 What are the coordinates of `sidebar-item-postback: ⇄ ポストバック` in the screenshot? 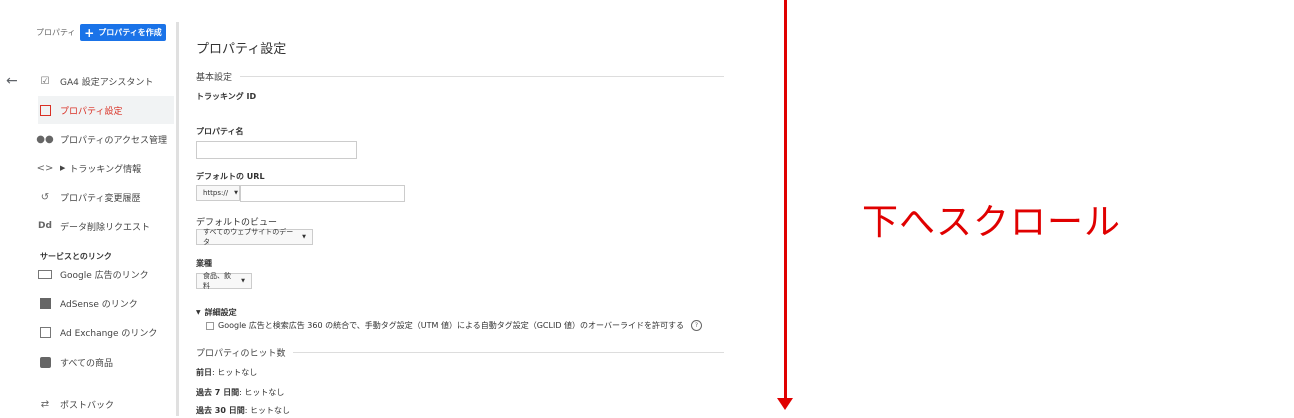 It's located at (106, 404).